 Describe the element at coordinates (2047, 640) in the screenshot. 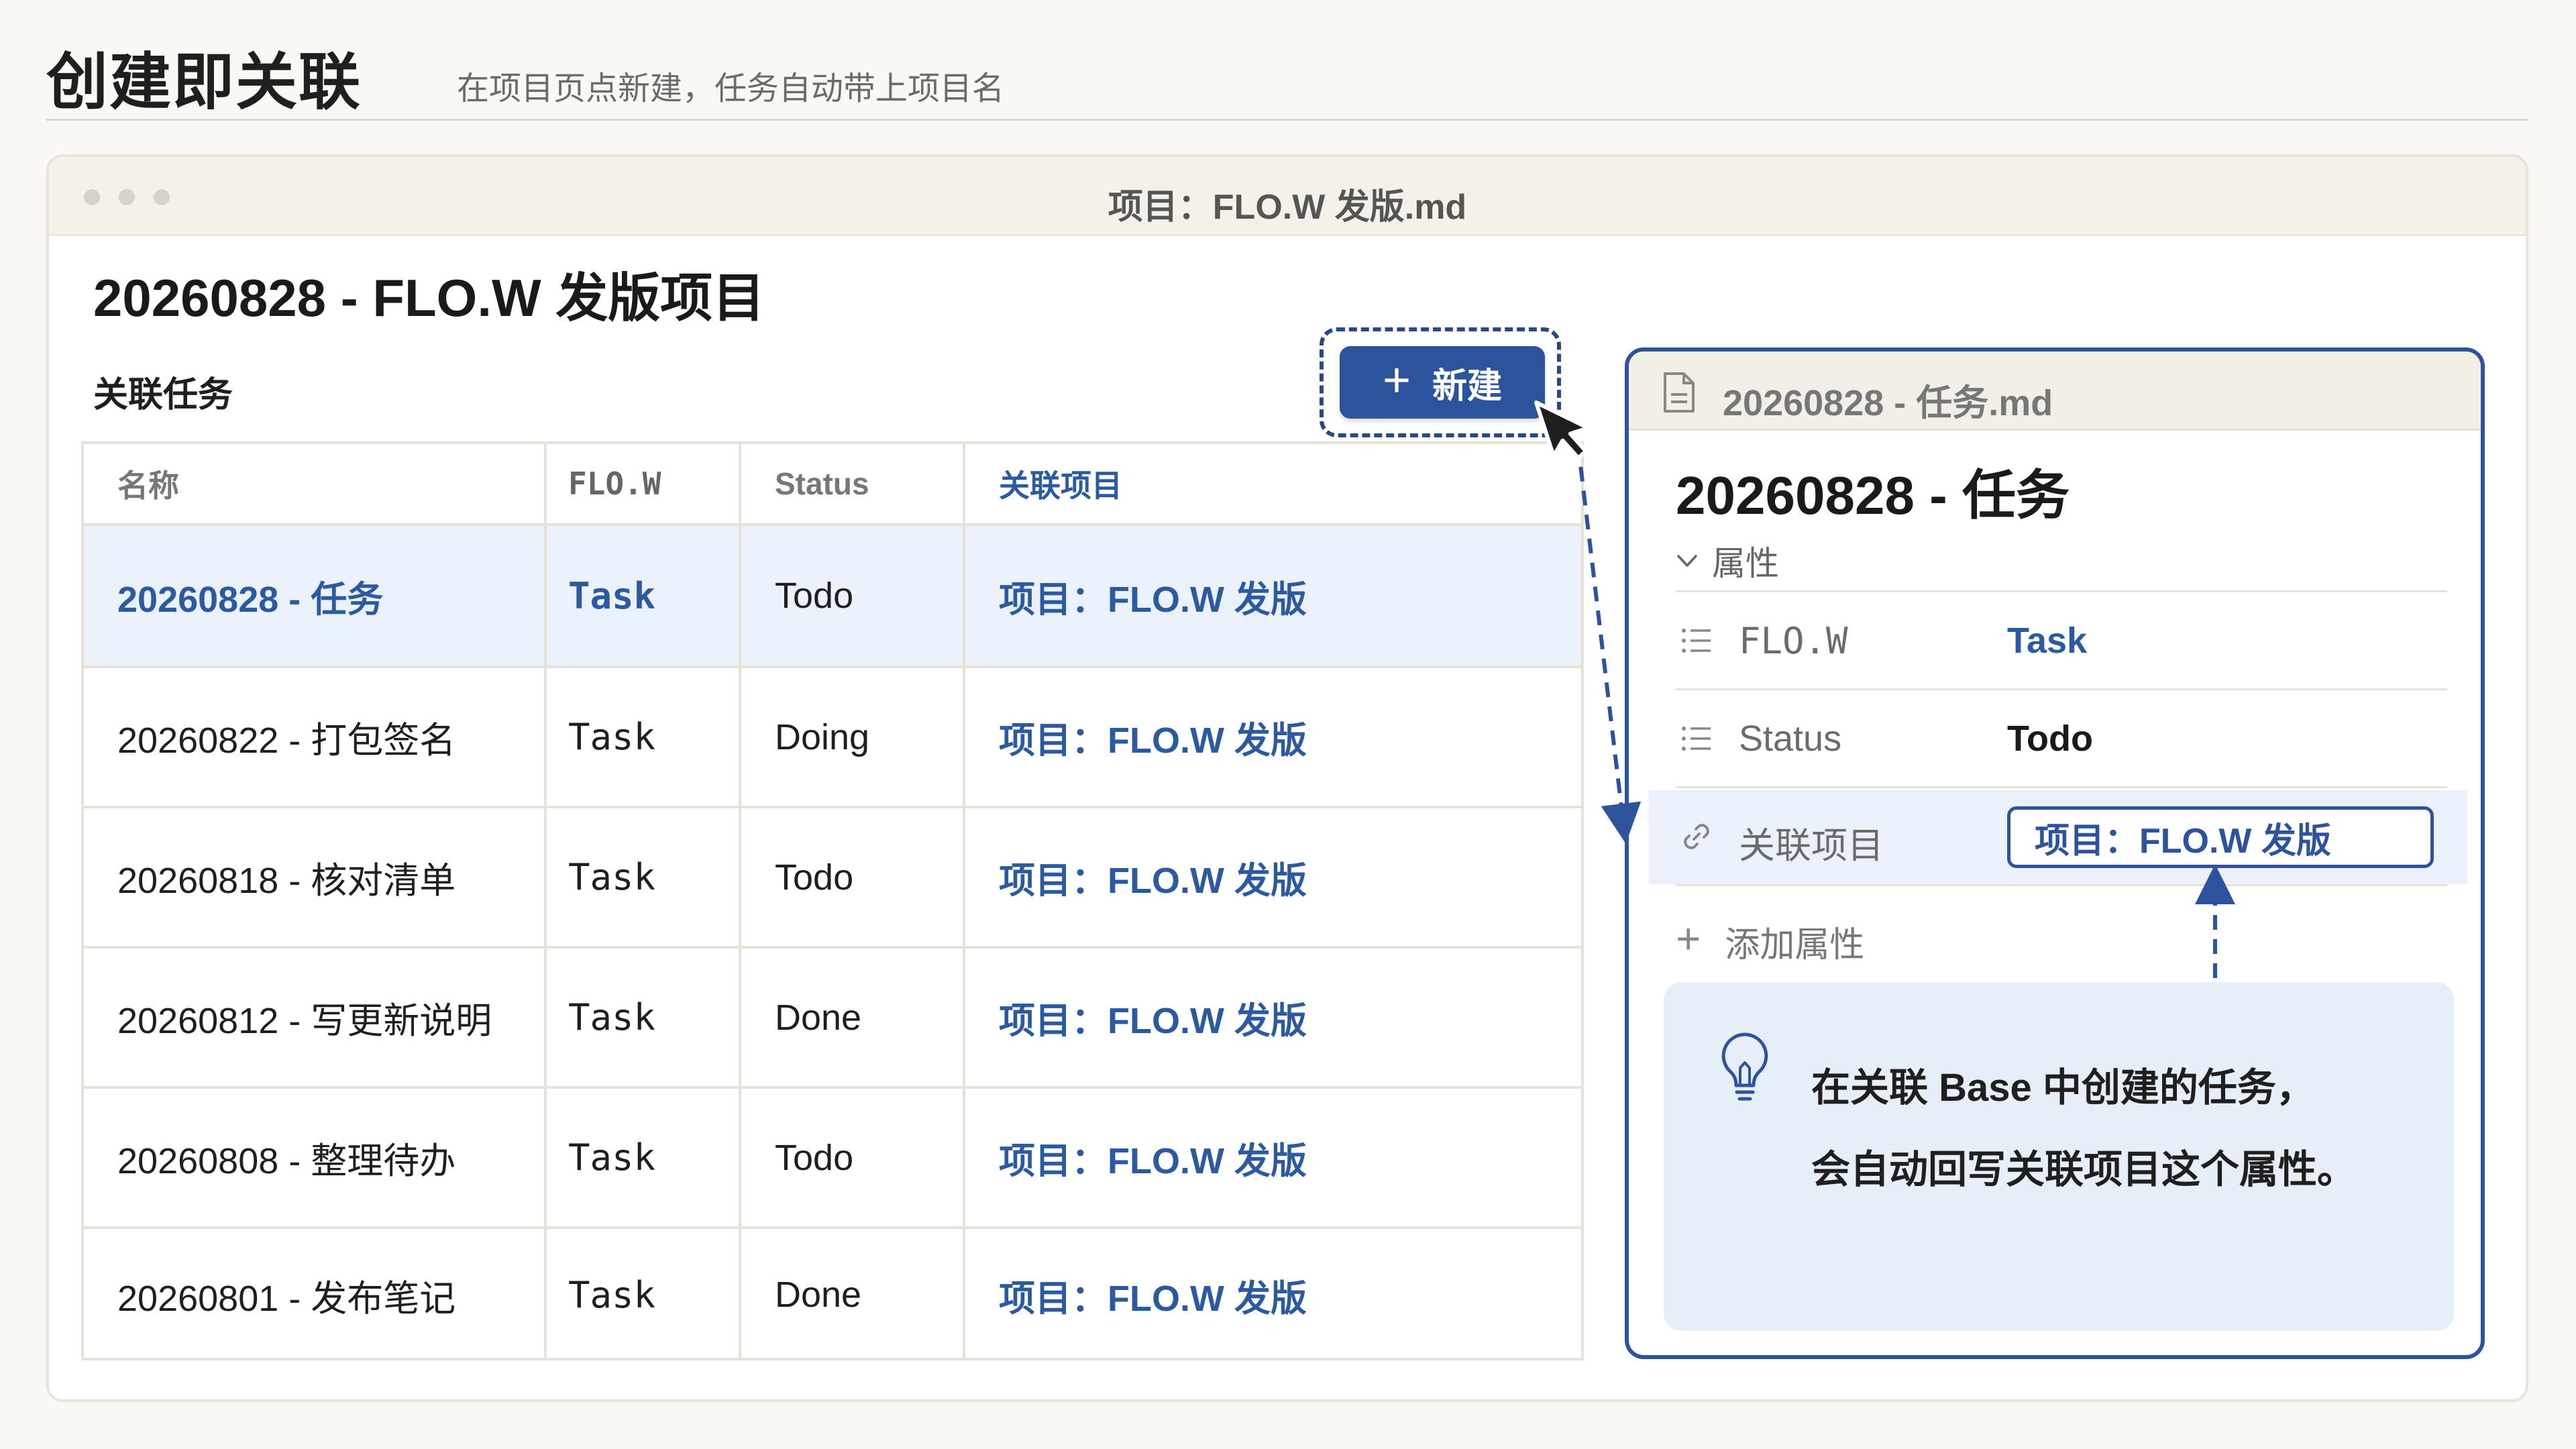

I see `property-value: Task` at that location.